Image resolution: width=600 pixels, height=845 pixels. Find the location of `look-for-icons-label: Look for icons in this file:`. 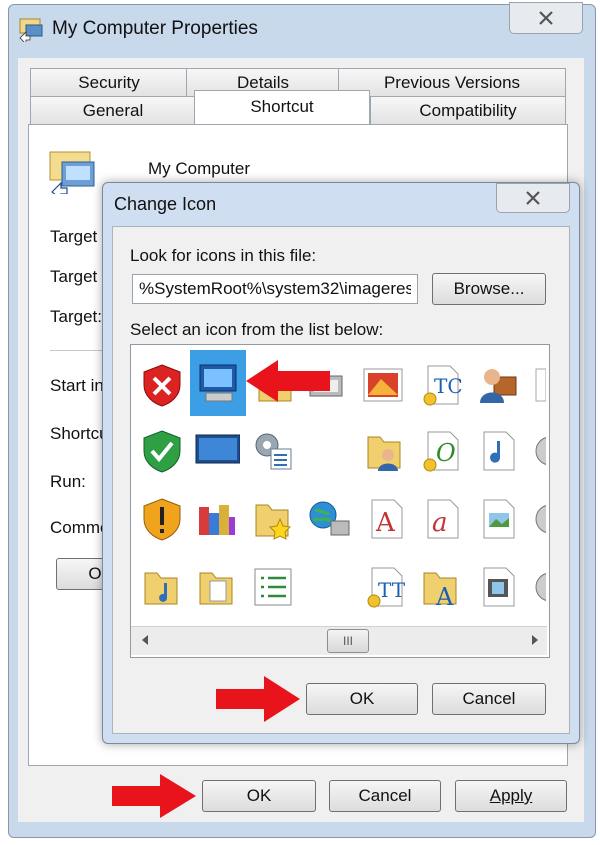

look-for-icons-label: Look for icons in this file: is located at coordinates (223, 255).